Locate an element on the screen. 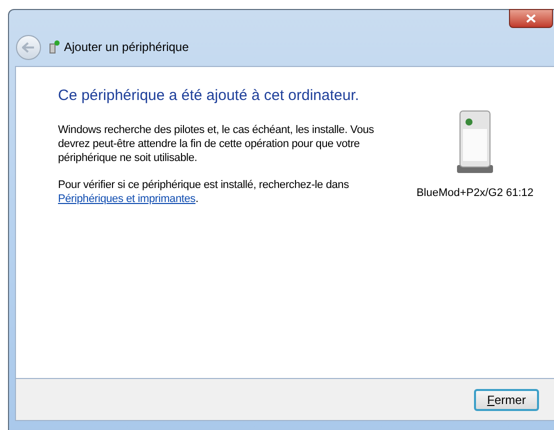  back-arrow-icon is located at coordinates (28, 47).